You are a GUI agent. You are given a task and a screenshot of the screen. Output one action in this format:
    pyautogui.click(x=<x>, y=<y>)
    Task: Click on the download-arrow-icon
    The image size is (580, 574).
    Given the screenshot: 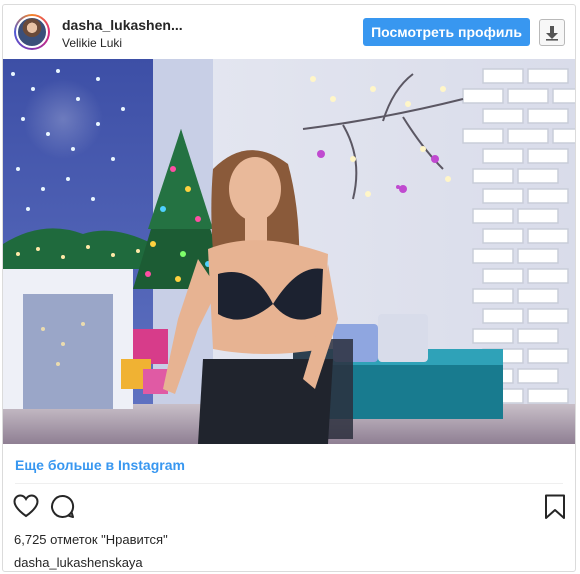 What is the action you would take?
    pyautogui.click(x=552, y=33)
    